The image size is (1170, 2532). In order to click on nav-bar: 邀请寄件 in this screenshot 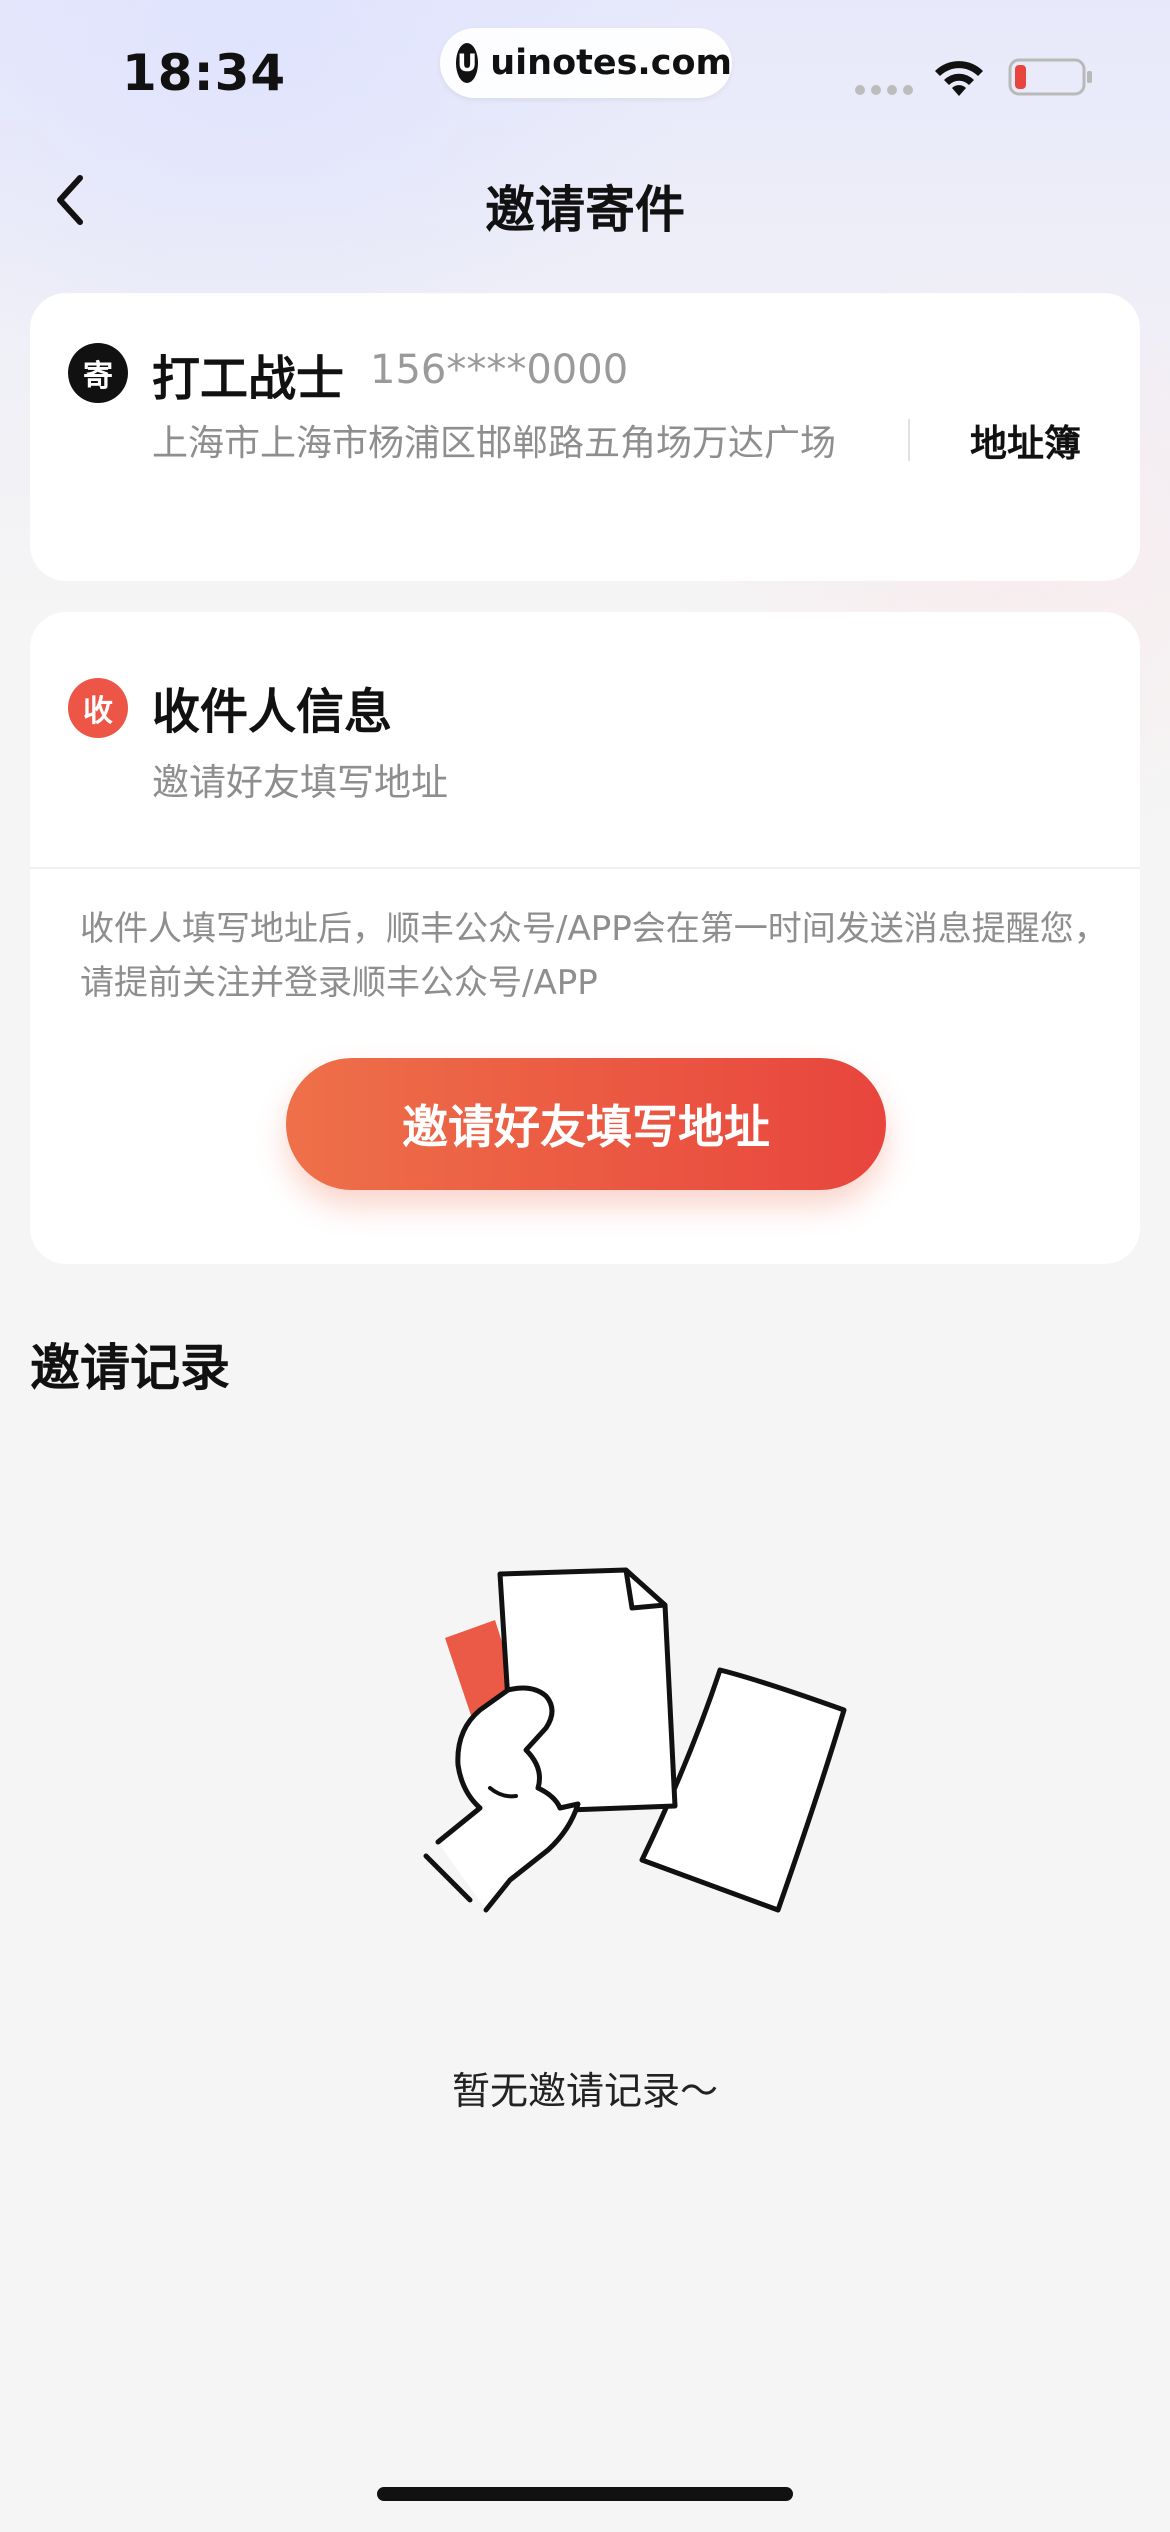, I will do `click(585, 200)`.